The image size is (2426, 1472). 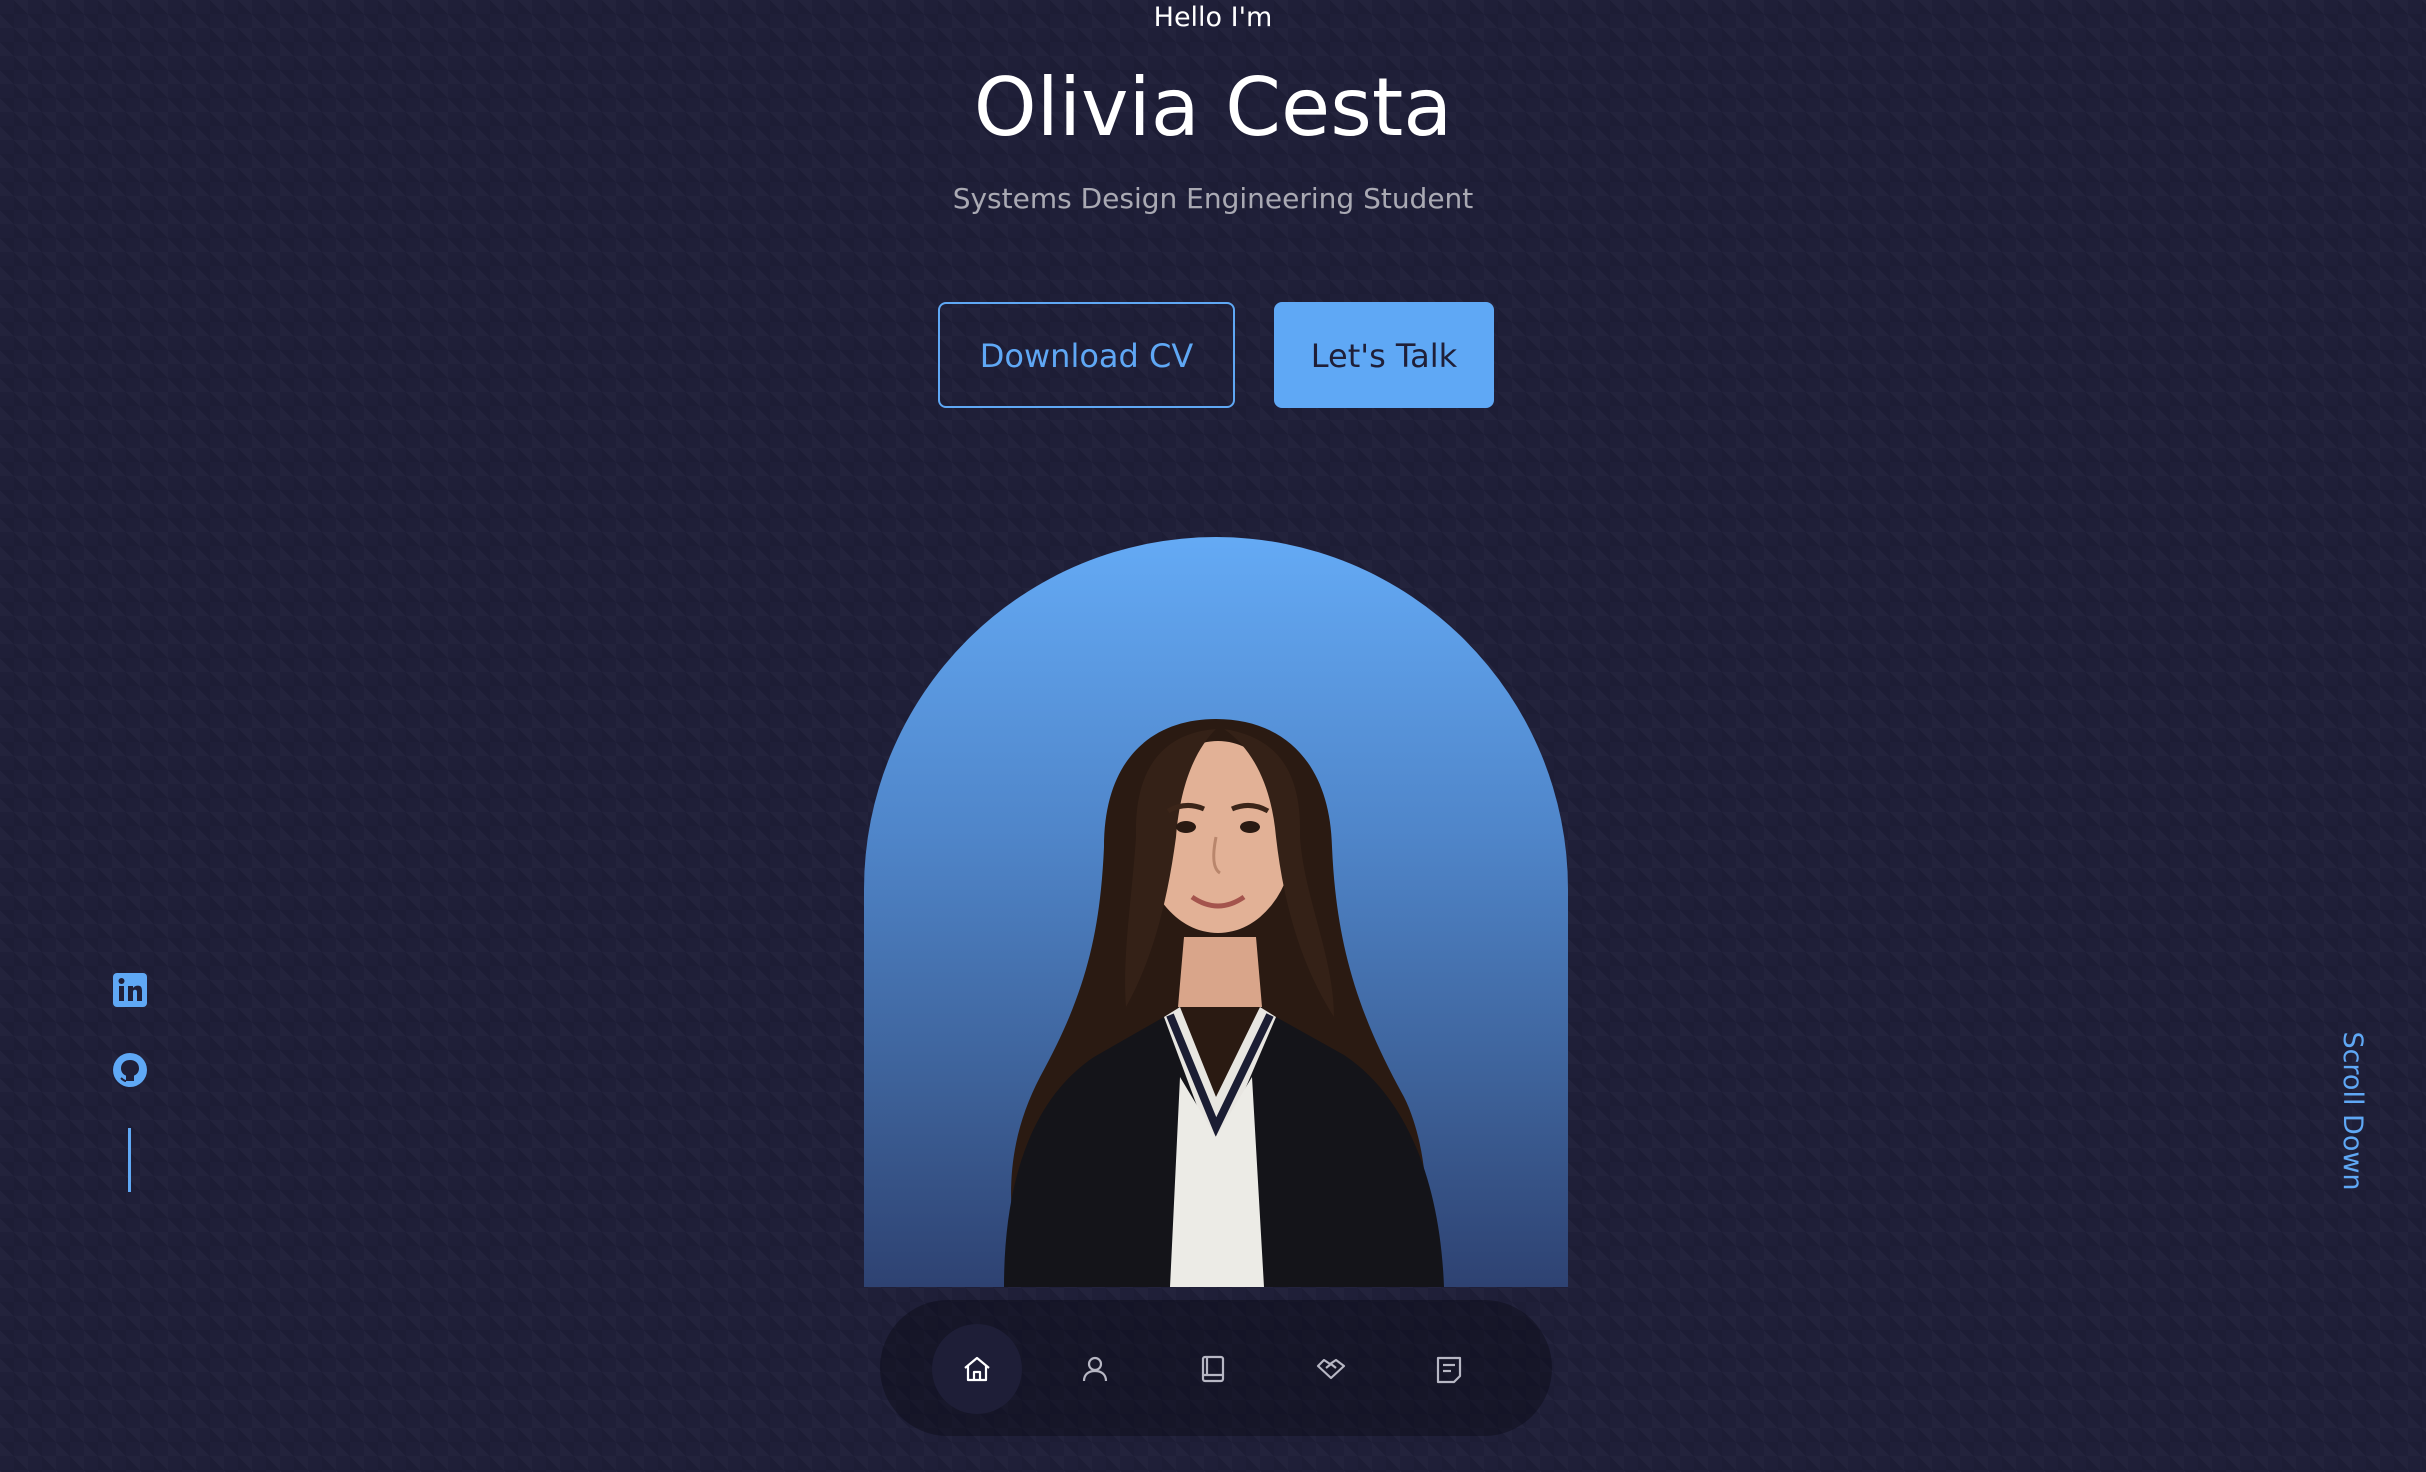 I want to click on user-icon, so click(x=1095, y=1369).